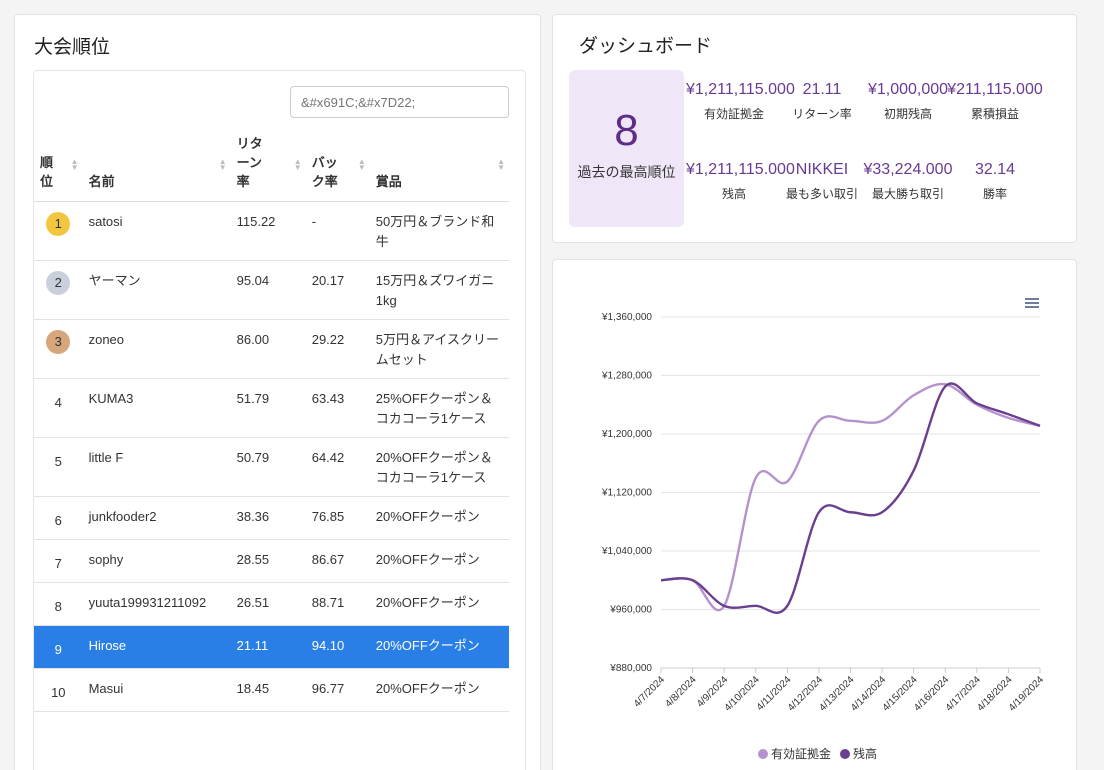  Describe the element at coordinates (58, 283) in the screenshot. I see `rank-medal-badge: 2` at that location.